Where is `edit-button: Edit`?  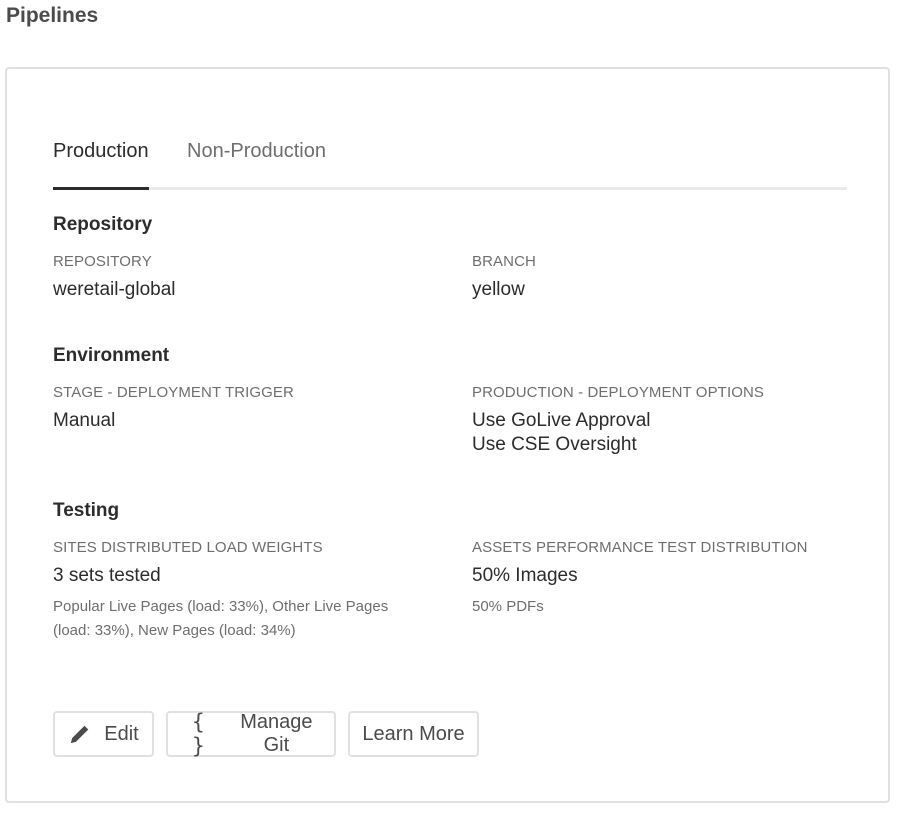 edit-button: Edit is located at coordinates (103, 734).